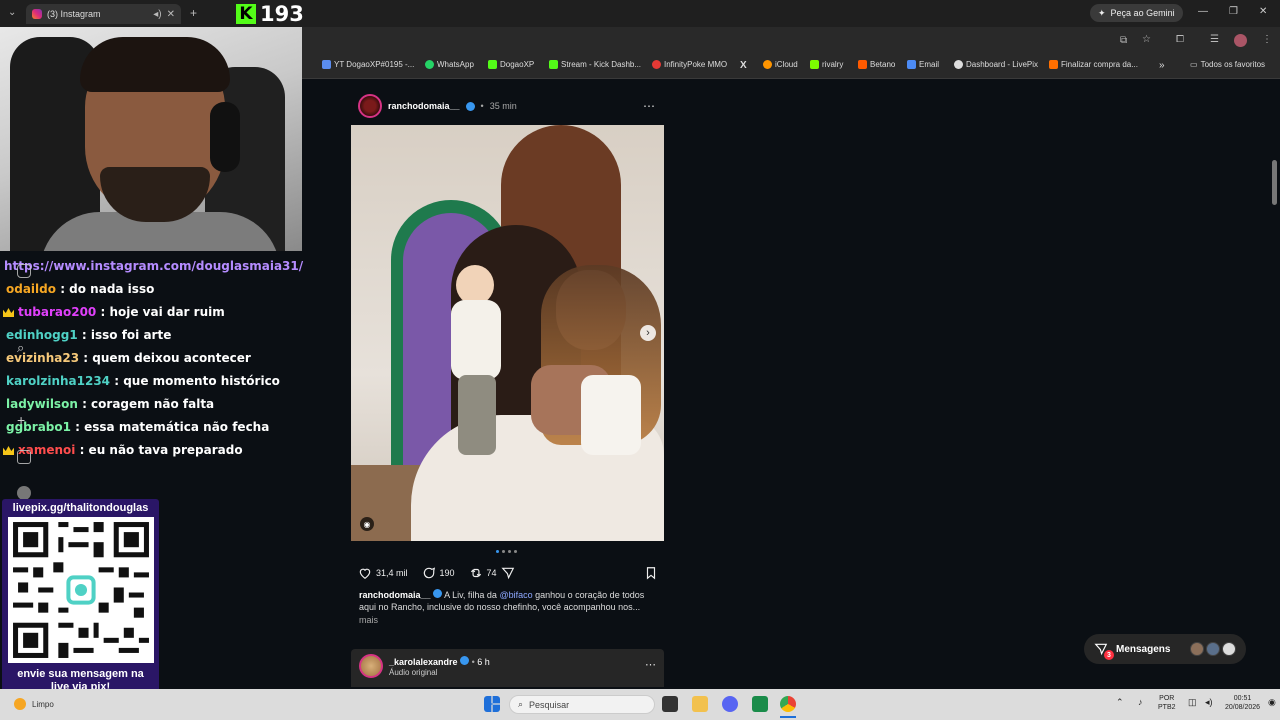 The height and width of the screenshot is (720, 1280). I want to click on share-icon, so click(508, 573).